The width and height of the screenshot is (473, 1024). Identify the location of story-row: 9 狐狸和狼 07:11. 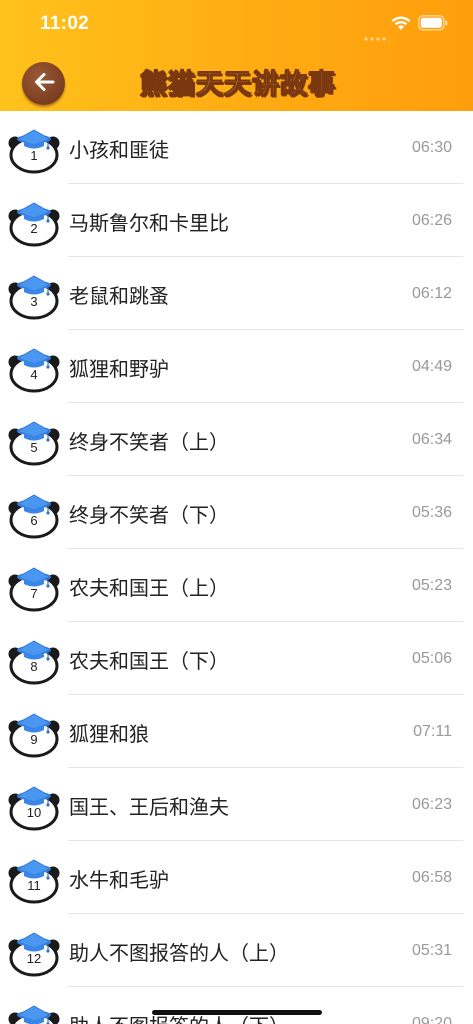
(236, 731).